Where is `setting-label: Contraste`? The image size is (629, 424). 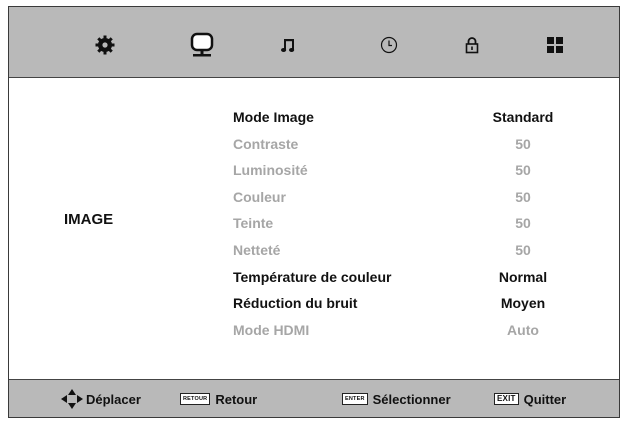
setting-label: Contraste is located at coordinates (266, 143).